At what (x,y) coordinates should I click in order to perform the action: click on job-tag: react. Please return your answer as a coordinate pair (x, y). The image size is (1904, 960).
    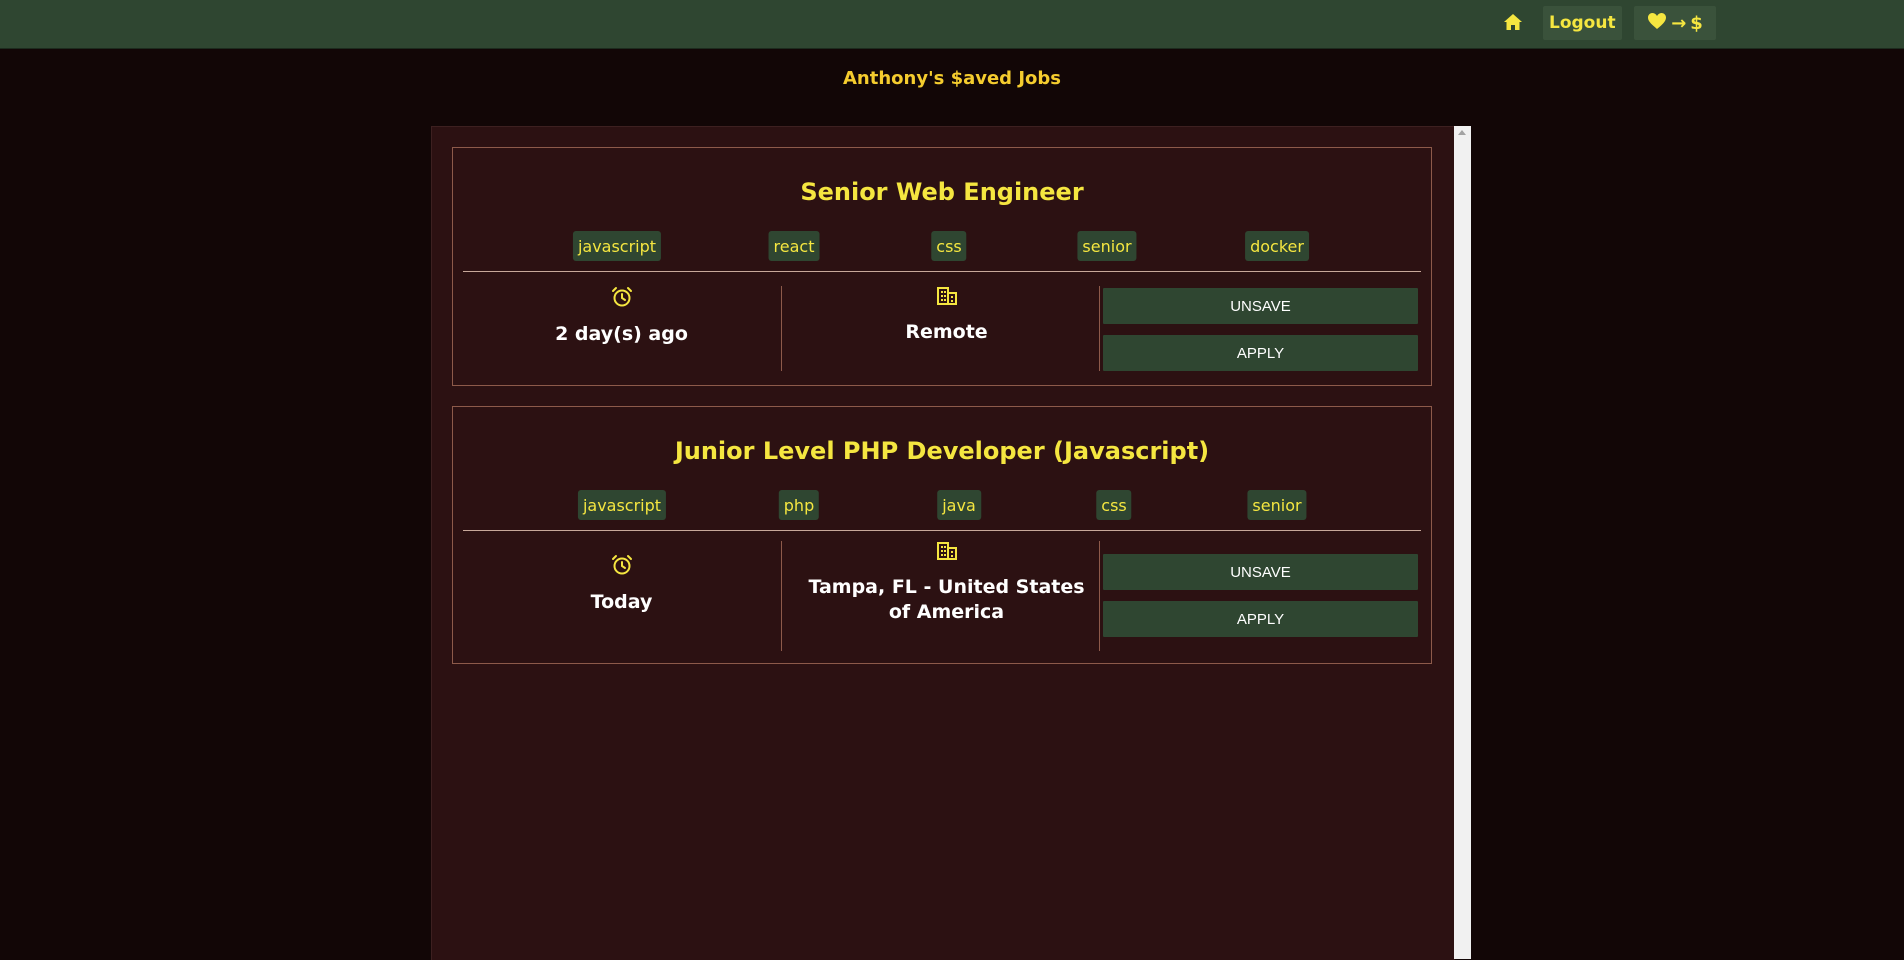
    Looking at the image, I should click on (794, 246).